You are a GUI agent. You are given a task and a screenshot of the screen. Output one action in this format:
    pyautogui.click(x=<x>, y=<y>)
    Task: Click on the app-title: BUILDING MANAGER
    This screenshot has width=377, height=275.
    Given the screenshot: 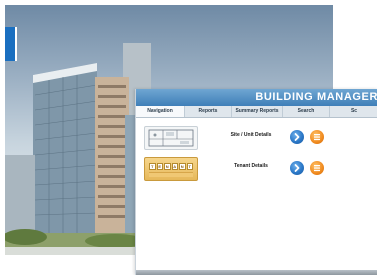 What is the action you would take?
    pyautogui.click(x=316, y=97)
    